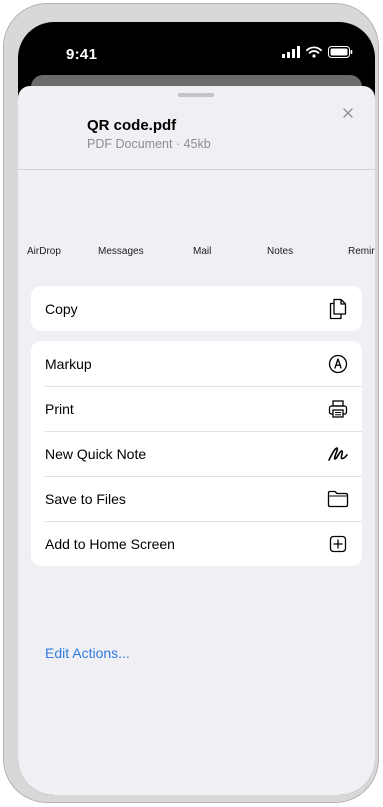  I want to click on print-icon, so click(338, 409).